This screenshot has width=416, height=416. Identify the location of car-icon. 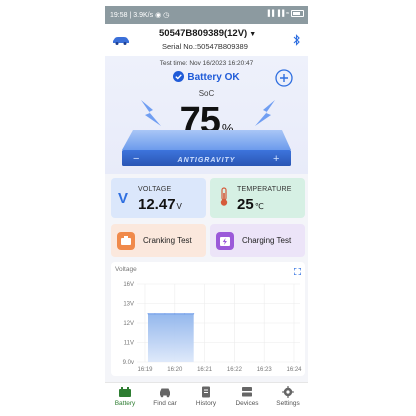
(121, 40).